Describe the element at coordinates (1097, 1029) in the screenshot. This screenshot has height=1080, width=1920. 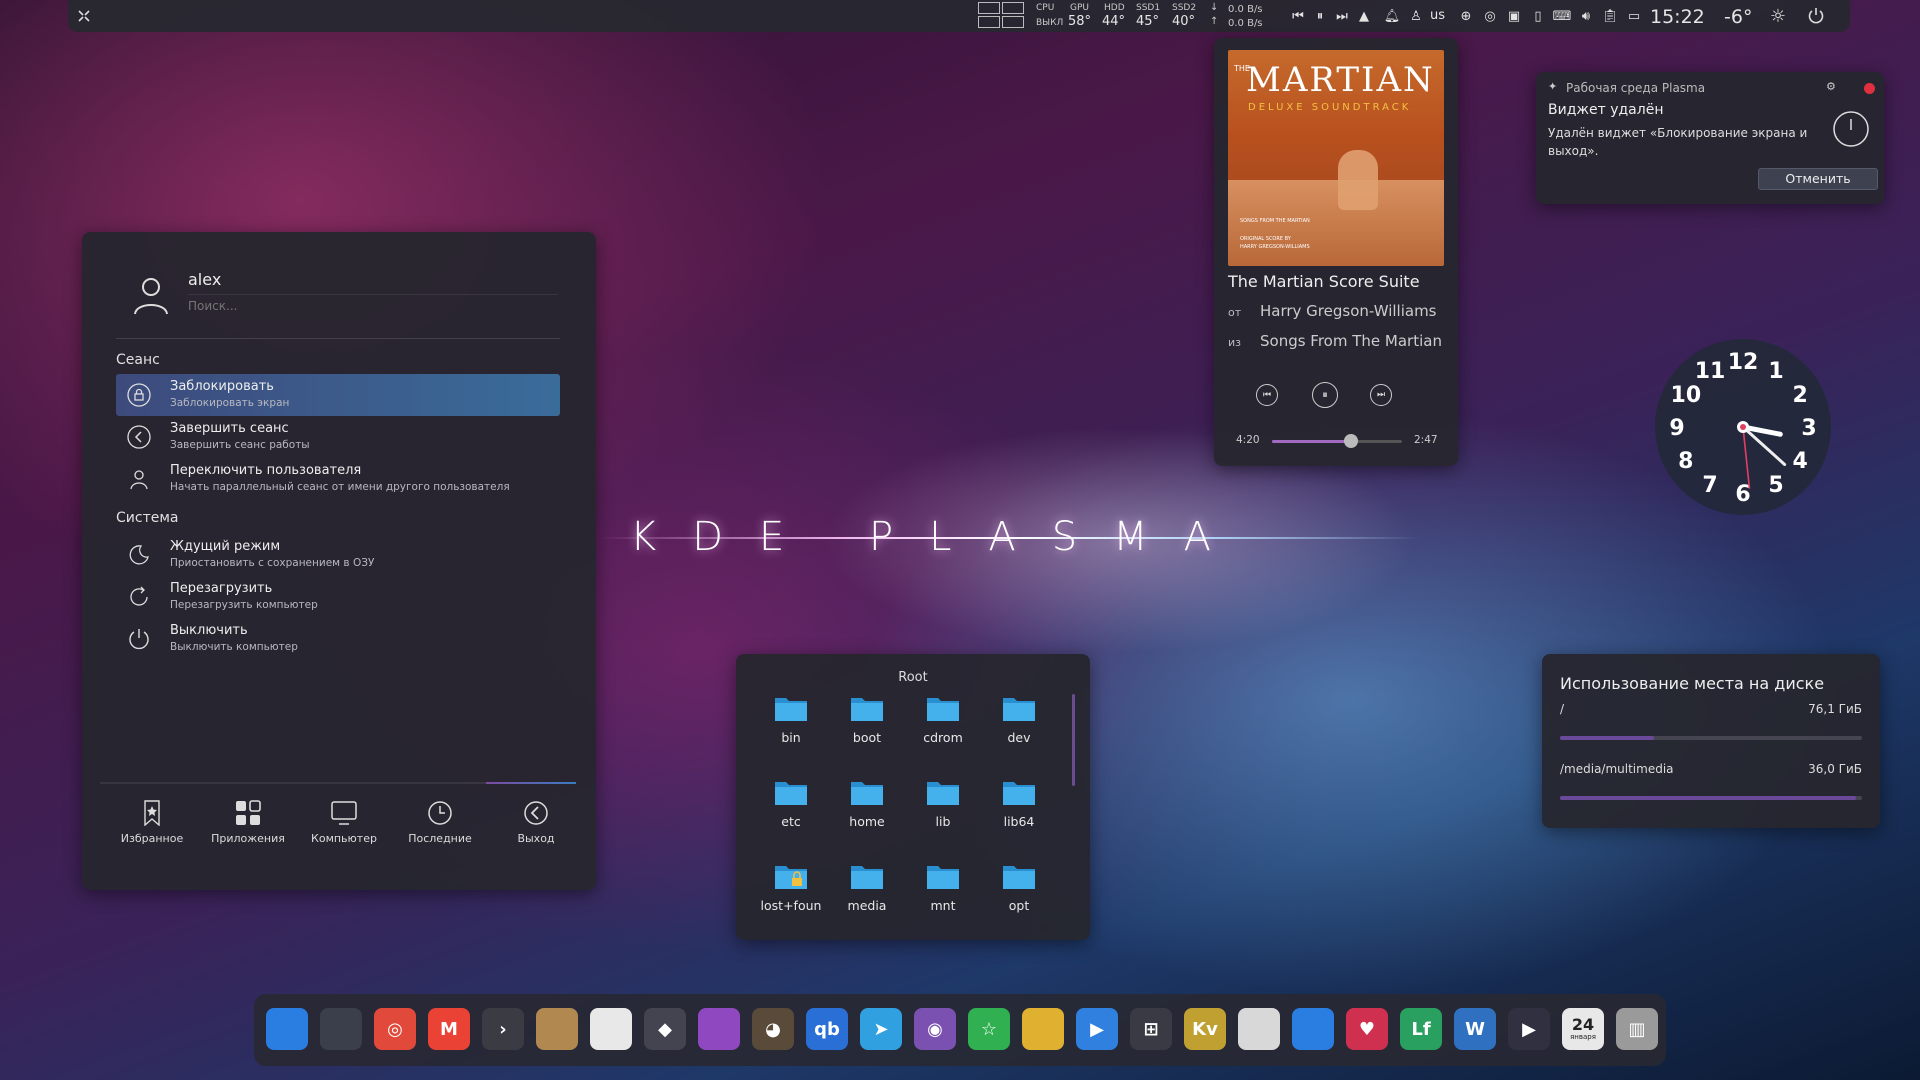
I see `video-player-icon: ▶` at that location.